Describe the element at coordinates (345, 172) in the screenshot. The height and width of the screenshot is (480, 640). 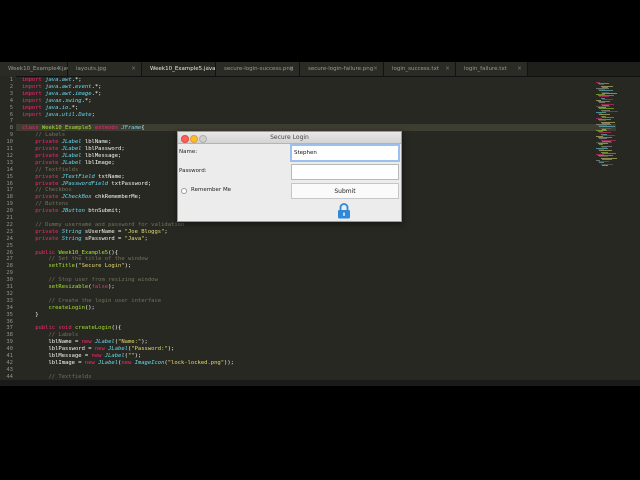
I see `password-input` at that location.